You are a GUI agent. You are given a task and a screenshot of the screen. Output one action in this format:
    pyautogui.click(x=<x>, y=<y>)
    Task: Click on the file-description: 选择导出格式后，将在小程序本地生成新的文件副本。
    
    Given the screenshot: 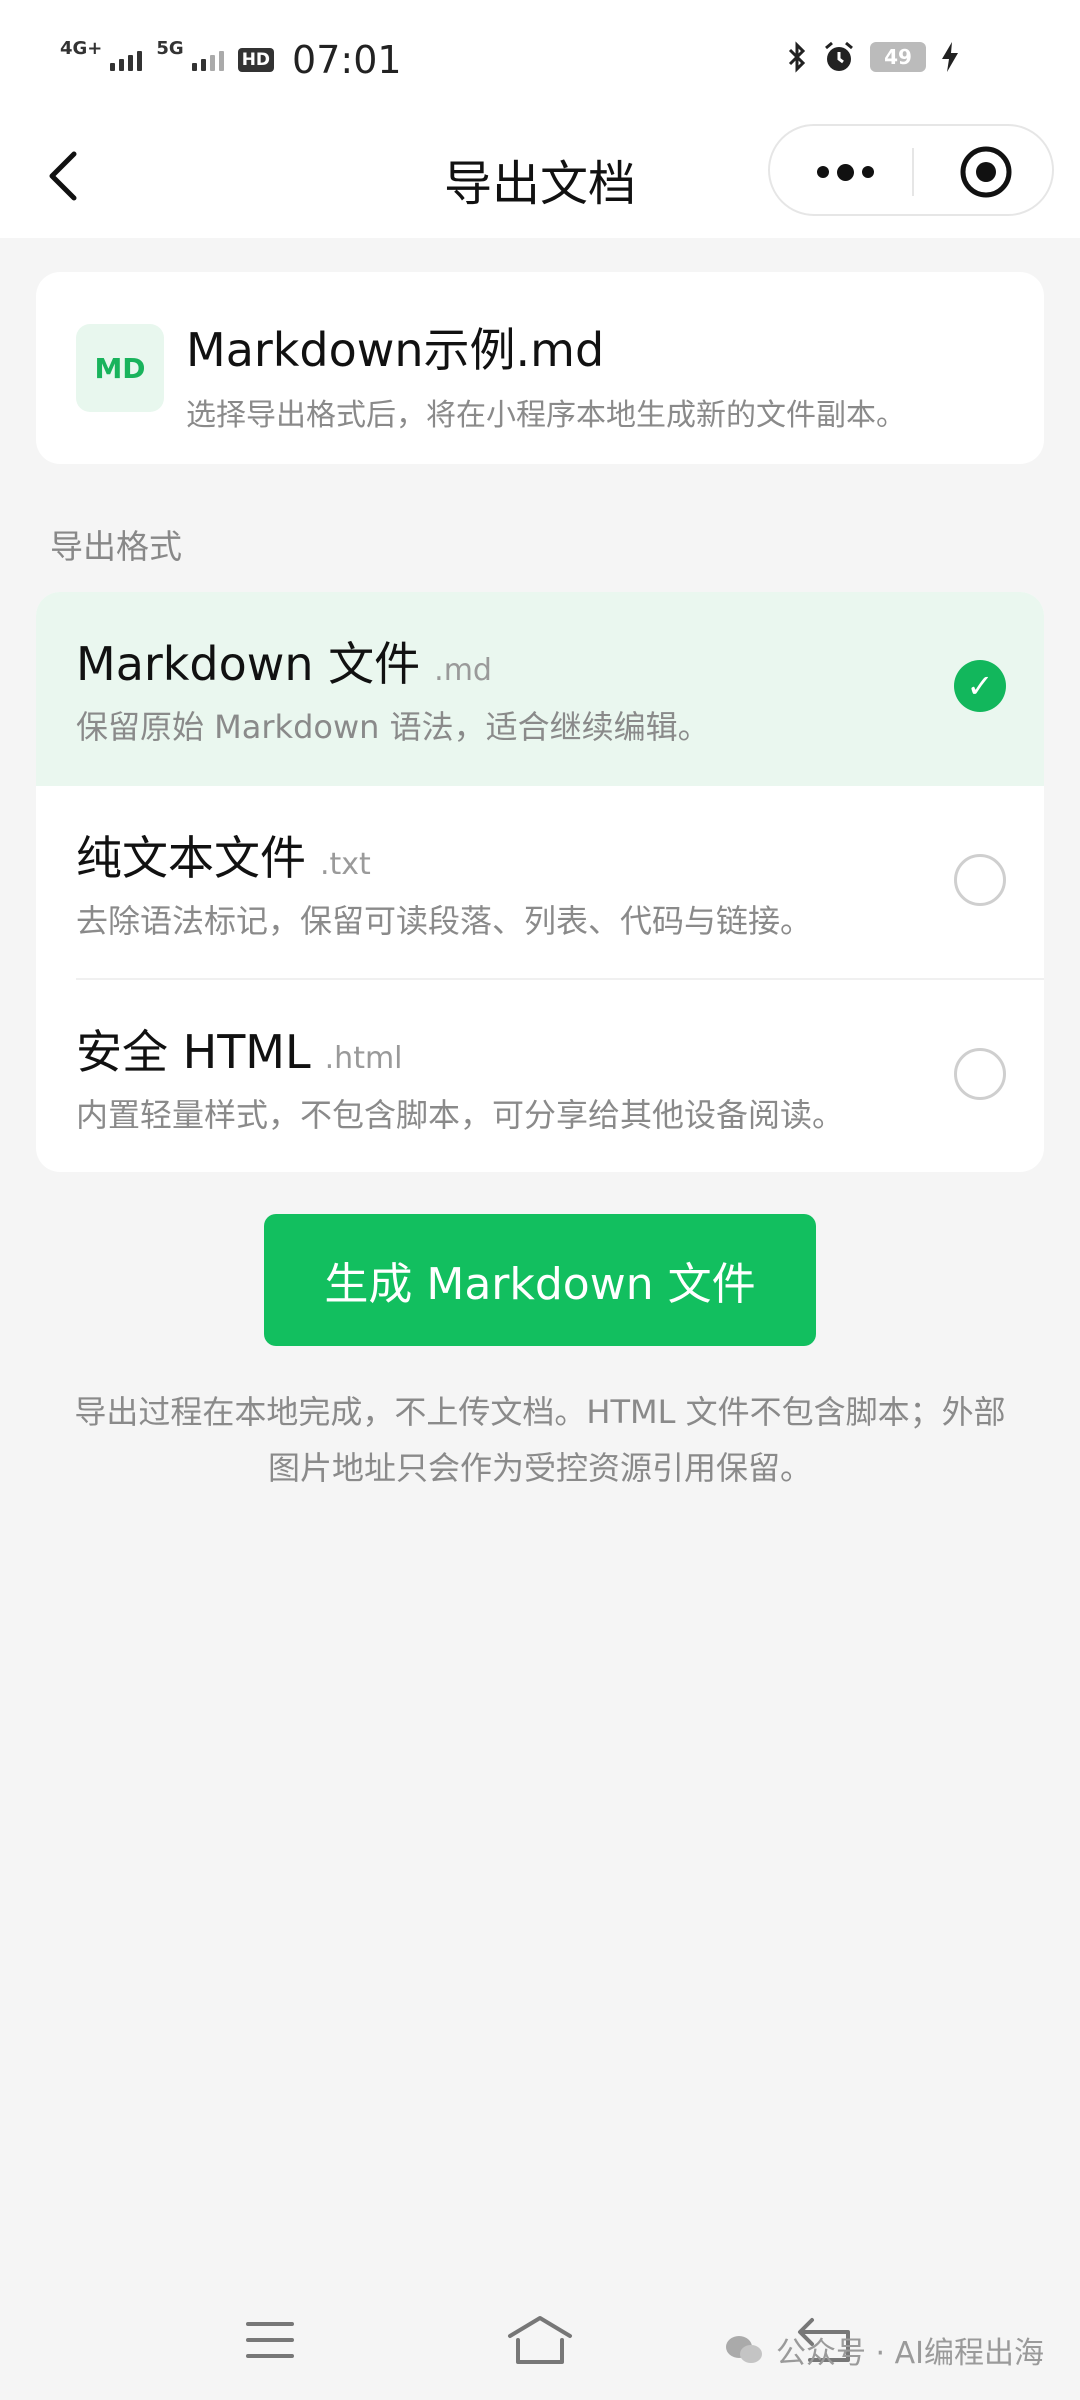 What is the action you would take?
    pyautogui.click(x=546, y=415)
    